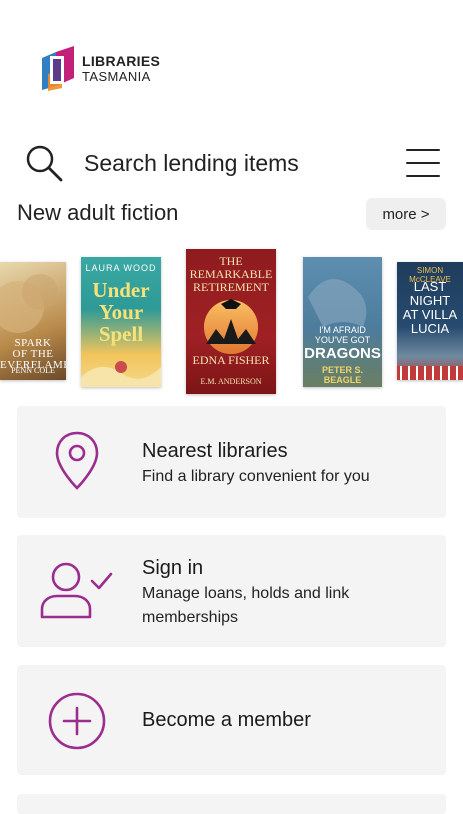 This screenshot has height=814, width=463. Describe the element at coordinates (406, 214) in the screenshot. I see `more-button: more >` at that location.